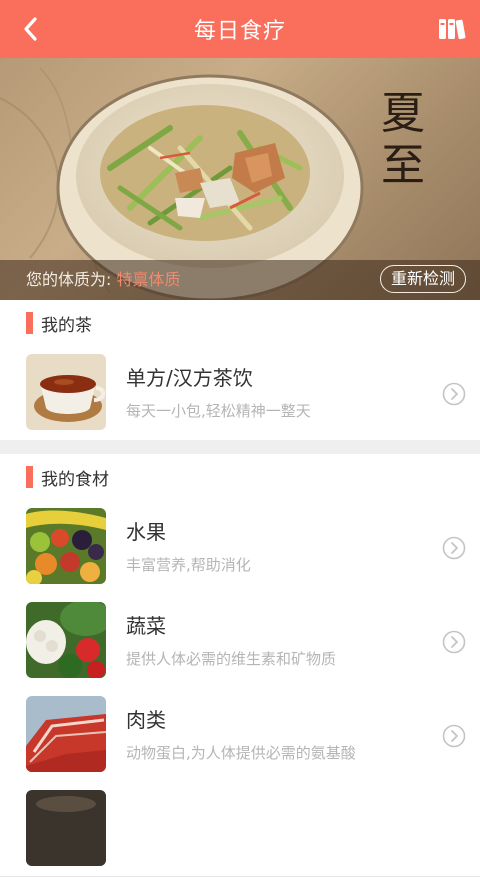  I want to click on food-section-header: 我的食材, so click(240, 477).